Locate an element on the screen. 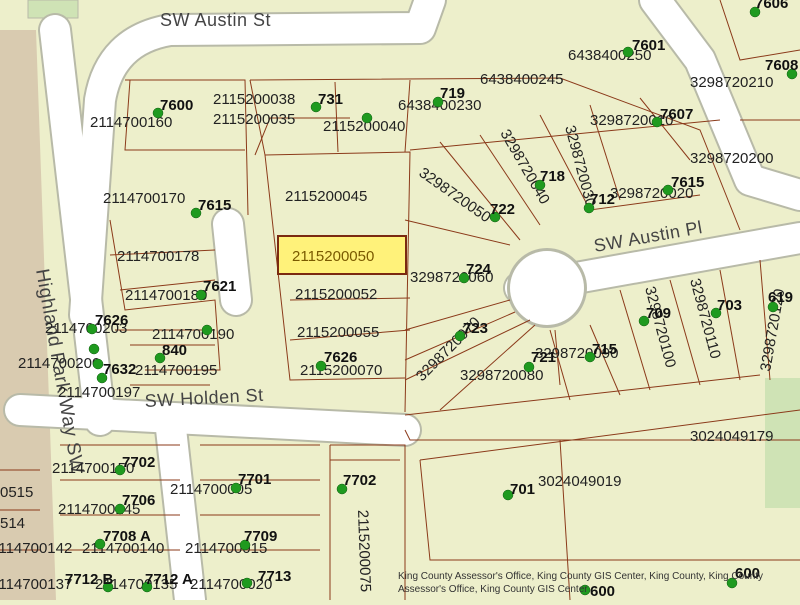  address-label: 7607 is located at coordinates (676, 114).